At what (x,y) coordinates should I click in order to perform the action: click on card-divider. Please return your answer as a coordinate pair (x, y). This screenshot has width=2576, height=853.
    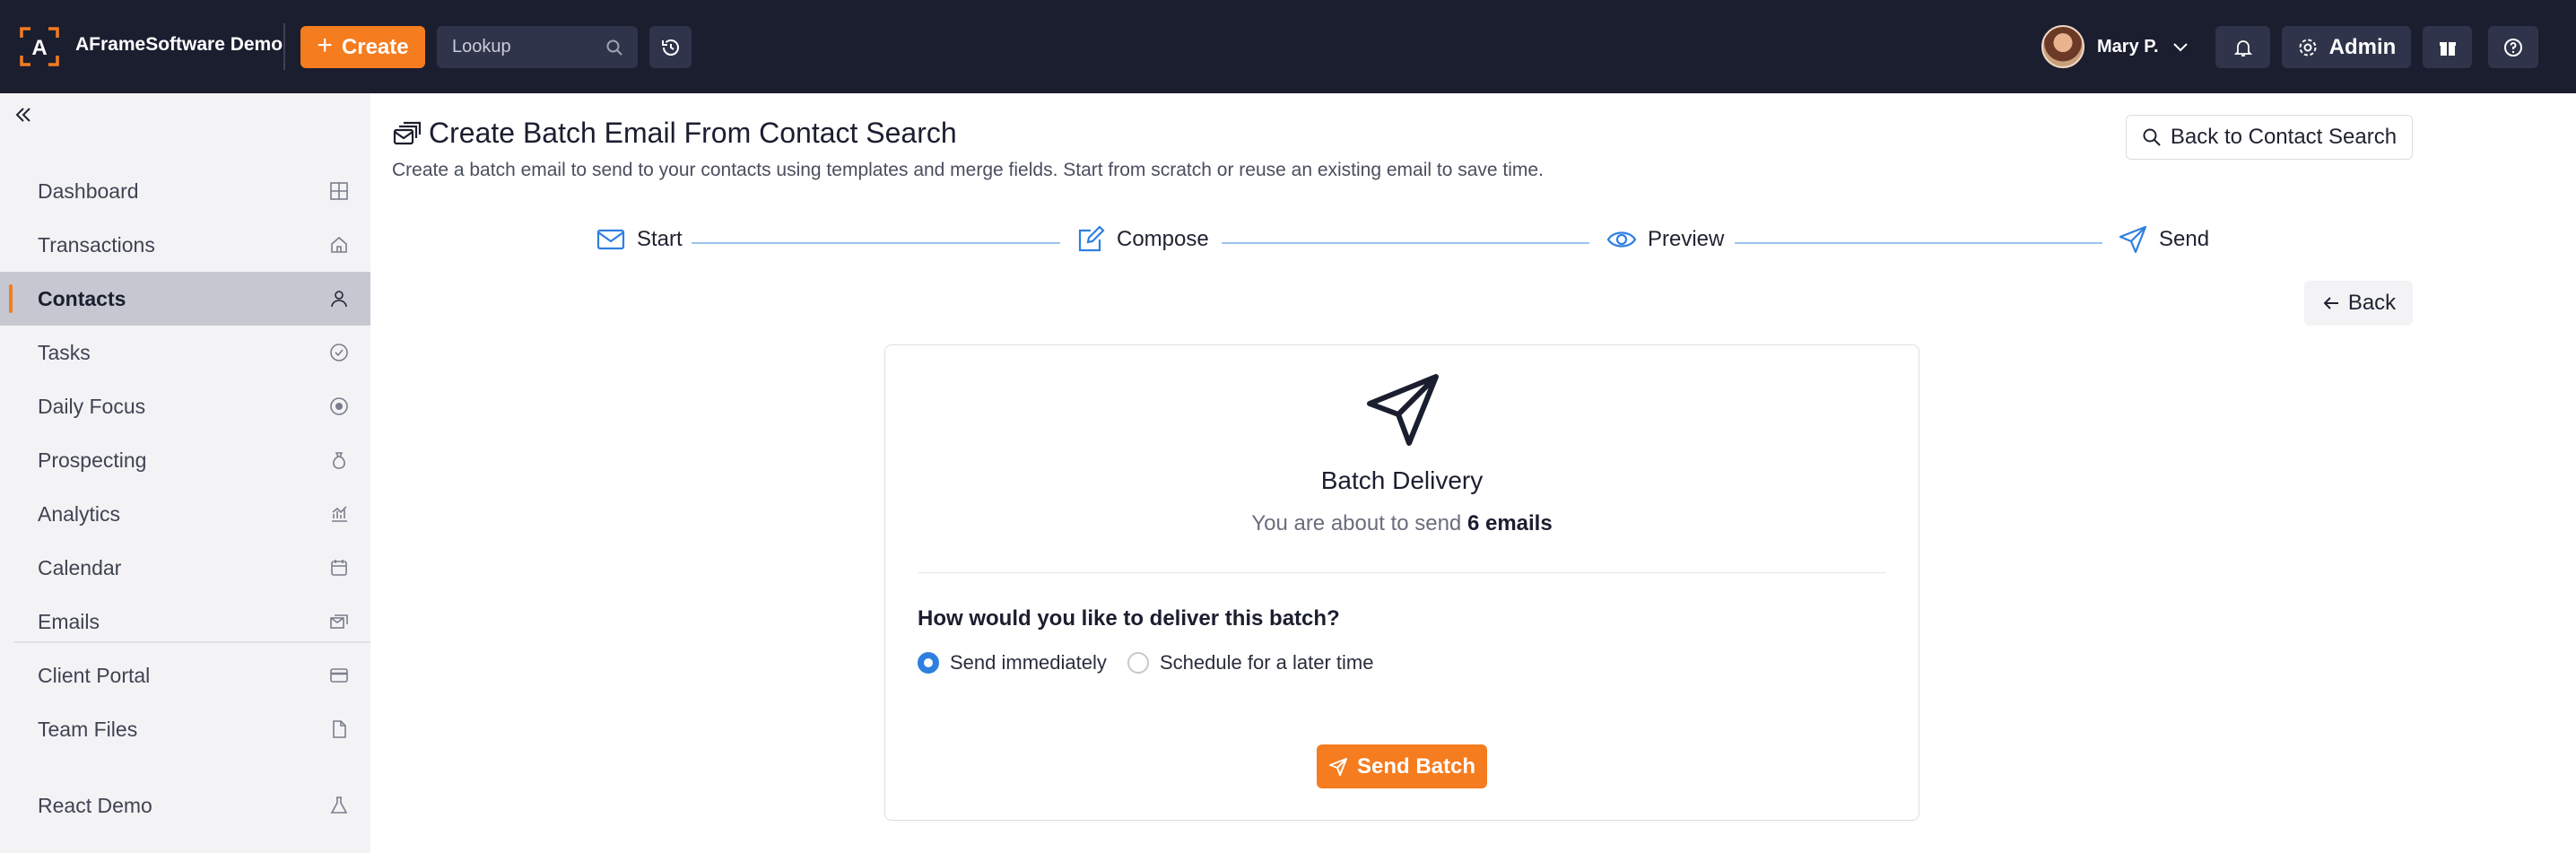
    Looking at the image, I should click on (1402, 572).